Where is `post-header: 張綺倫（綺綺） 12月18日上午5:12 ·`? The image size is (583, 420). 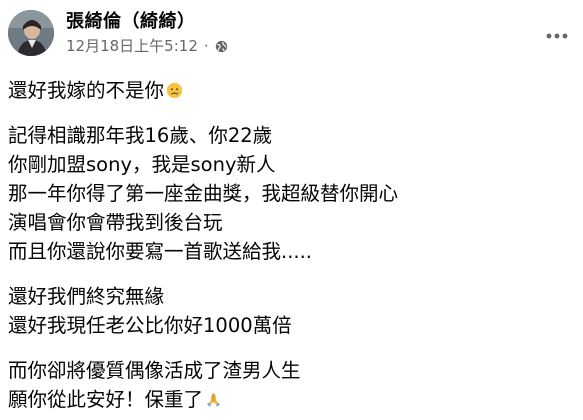 post-header: 張綺倫（綺綺） 12月18日上午5:12 · is located at coordinates (118, 33).